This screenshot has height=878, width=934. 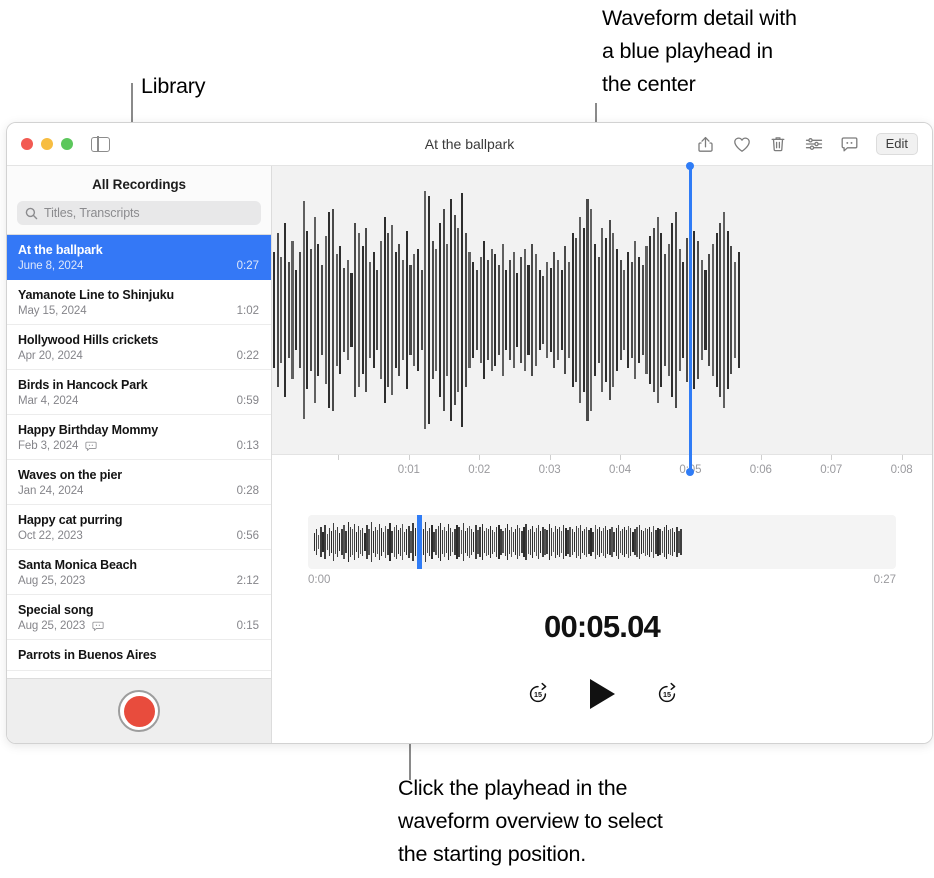 I want to click on recording-row: Happy cat purring Oct 22, 2023 0:56, so click(x=139, y=527).